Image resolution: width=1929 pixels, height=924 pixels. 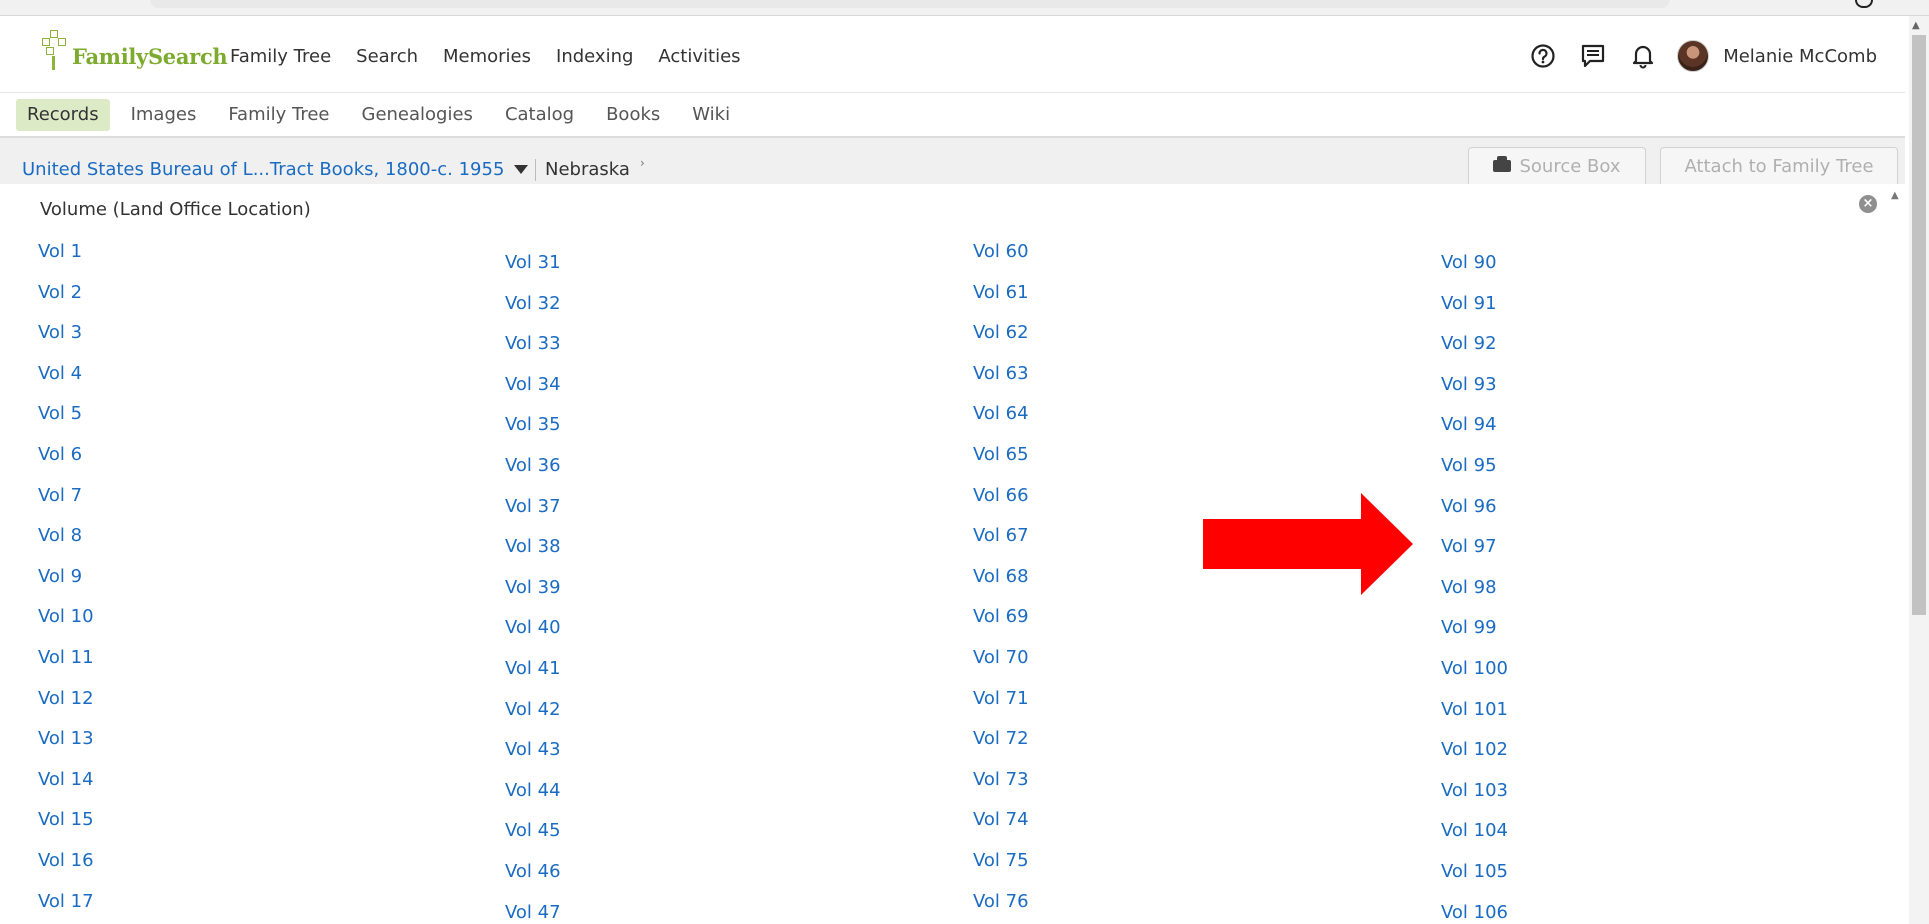 What do you see at coordinates (66, 901) in the screenshot?
I see `volume-link: Vol 17` at bounding box center [66, 901].